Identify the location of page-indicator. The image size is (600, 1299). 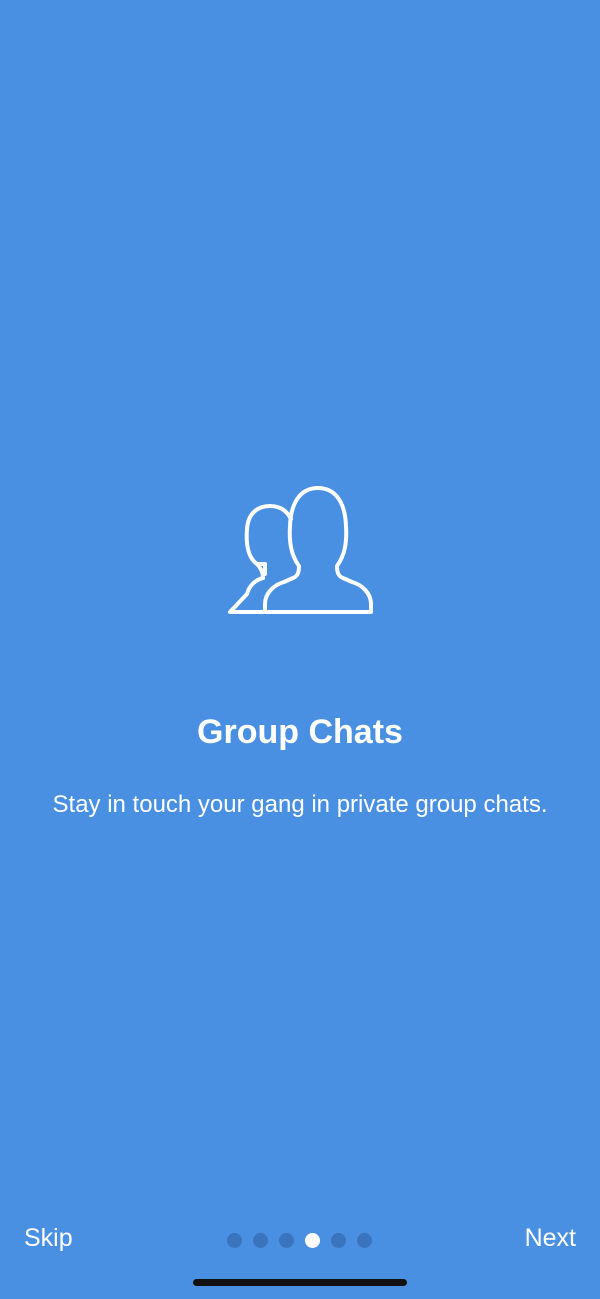
(299, 1240).